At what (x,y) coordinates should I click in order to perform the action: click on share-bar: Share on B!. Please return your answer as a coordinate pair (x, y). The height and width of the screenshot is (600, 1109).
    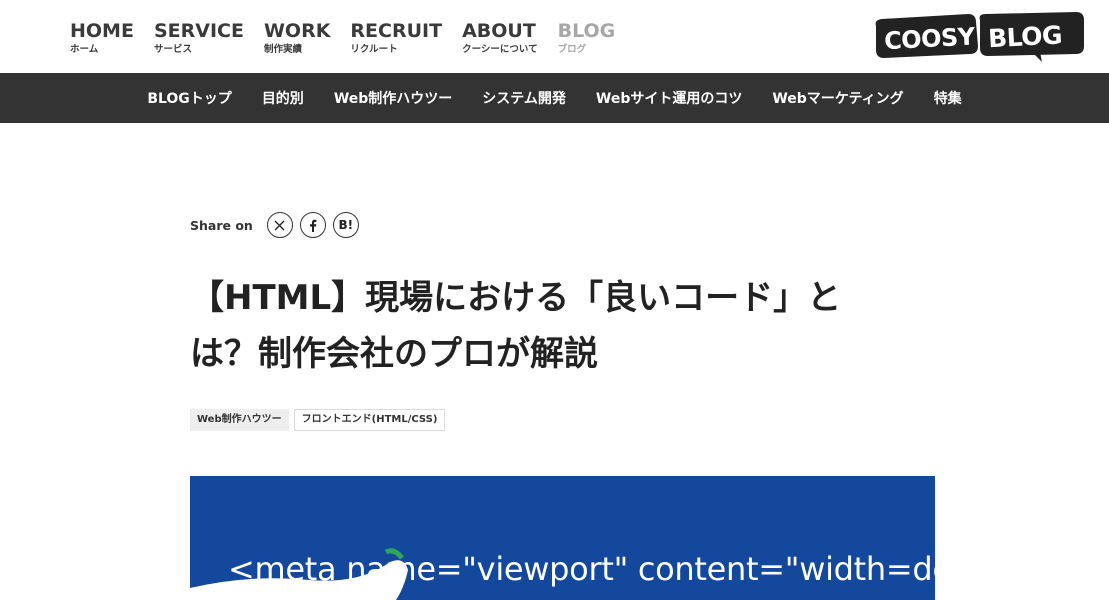
    Looking at the image, I should click on (278, 225).